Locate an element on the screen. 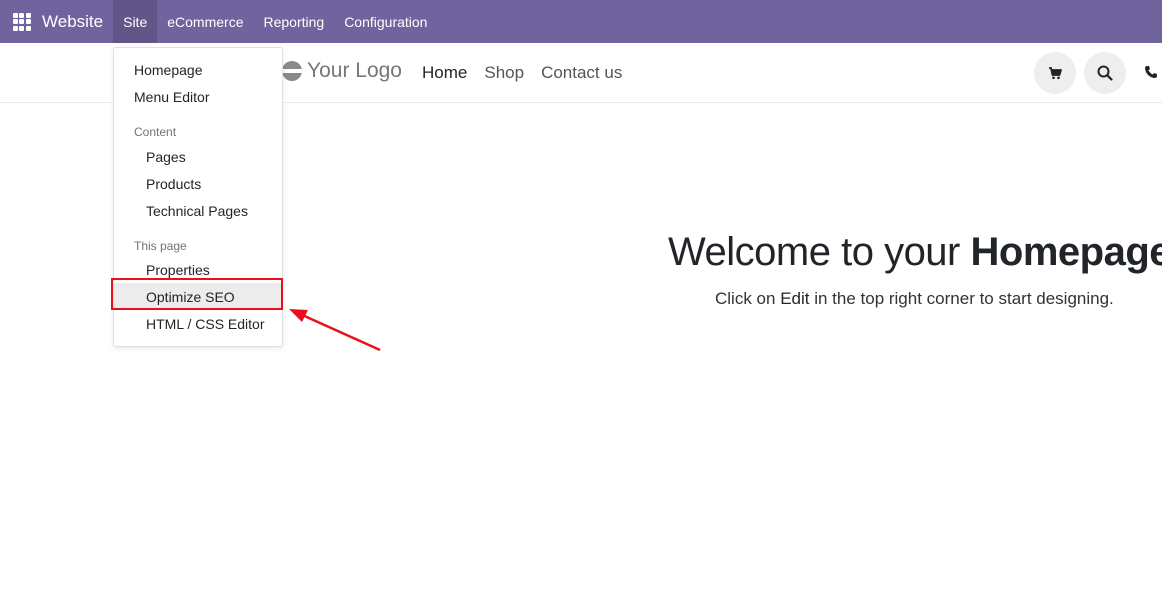 The image size is (1162, 604). menu-site: Site is located at coordinates (135, 21).